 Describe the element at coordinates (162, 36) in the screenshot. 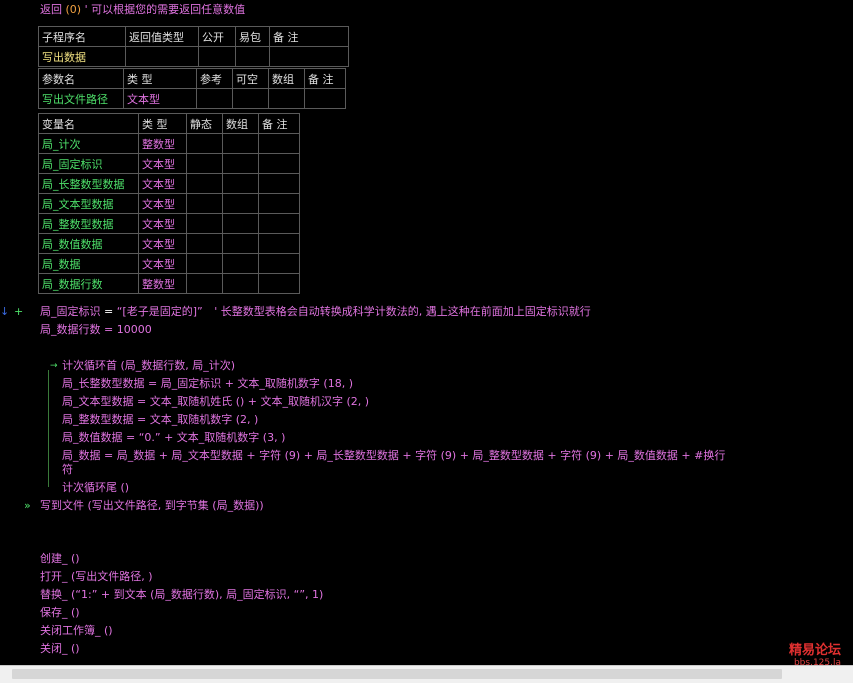

I see `header-return-type: 返回值类型` at that location.